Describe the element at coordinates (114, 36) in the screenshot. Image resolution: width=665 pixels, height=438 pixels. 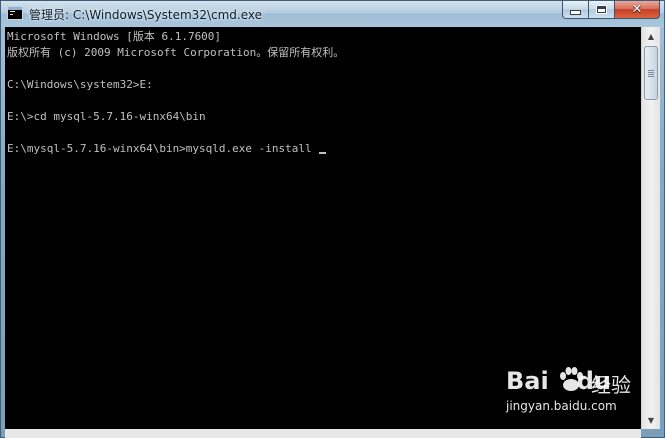
I see `console-line: Microsoft Windows [版本 6.1.7600]` at that location.